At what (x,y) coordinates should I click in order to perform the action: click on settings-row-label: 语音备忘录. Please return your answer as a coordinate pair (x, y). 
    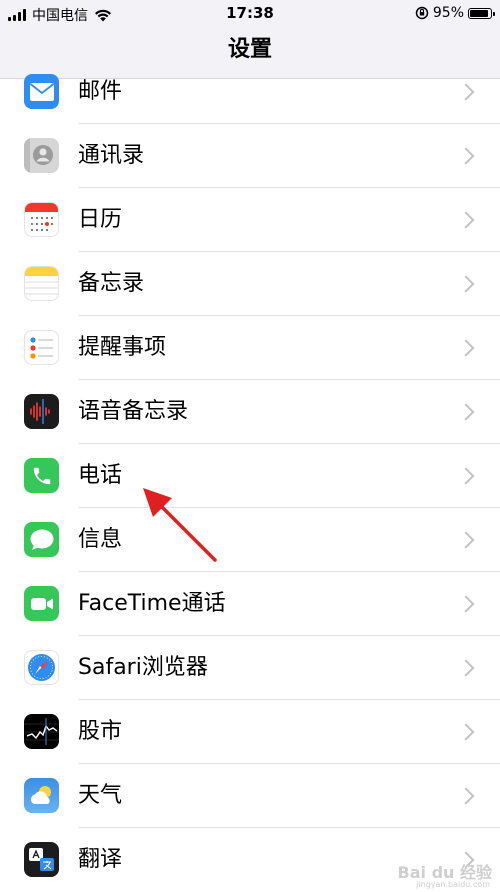
    Looking at the image, I should click on (133, 411).